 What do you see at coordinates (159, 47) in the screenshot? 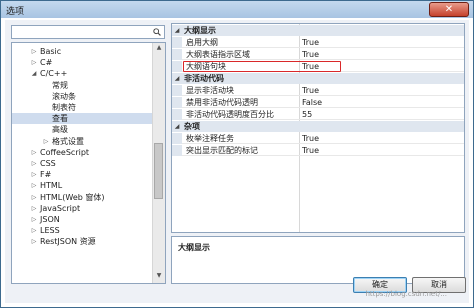
I see `scroll-up-icon: ▲` at bounding box center [159, 47].